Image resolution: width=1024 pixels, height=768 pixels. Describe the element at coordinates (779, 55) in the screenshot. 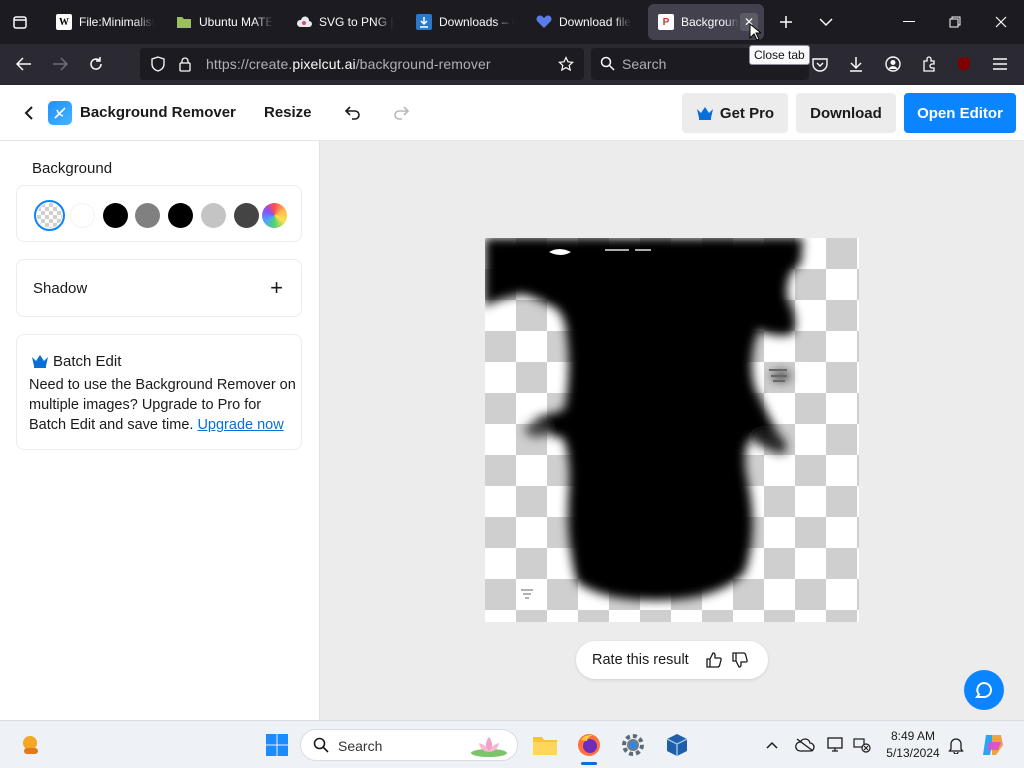

I see `close-tab-tooltip: Close tab` at that location.